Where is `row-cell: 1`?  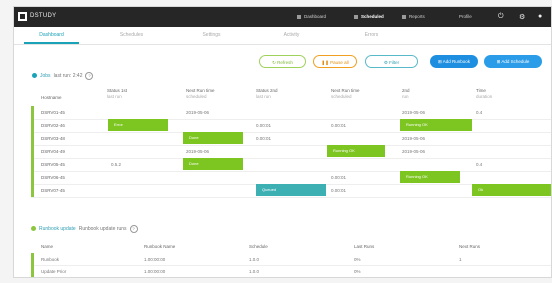 row-cell: 1 is located at coordinates (460, 259).